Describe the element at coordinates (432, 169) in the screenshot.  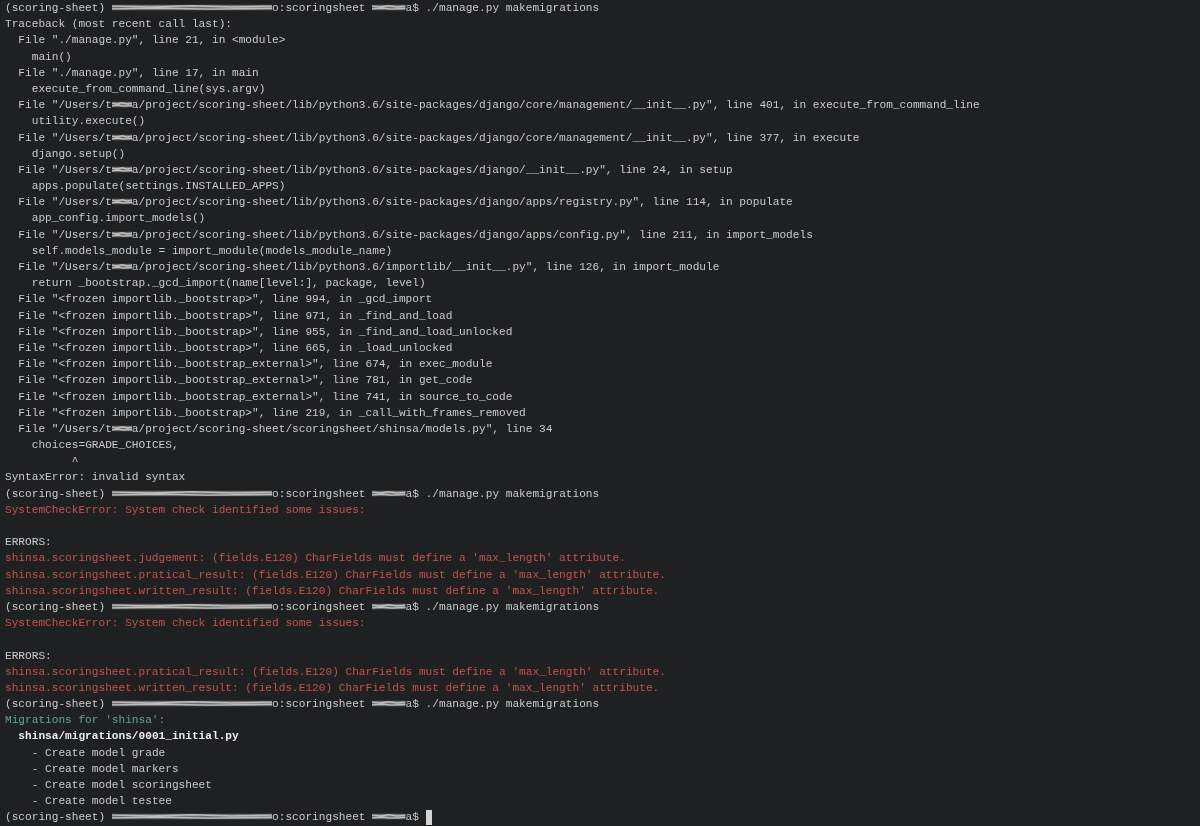
I see `terminal-text: a/project/scoring-sheet/lib/python3.6/site-packages/django/__init__.py", line 24, in setup` at that location.